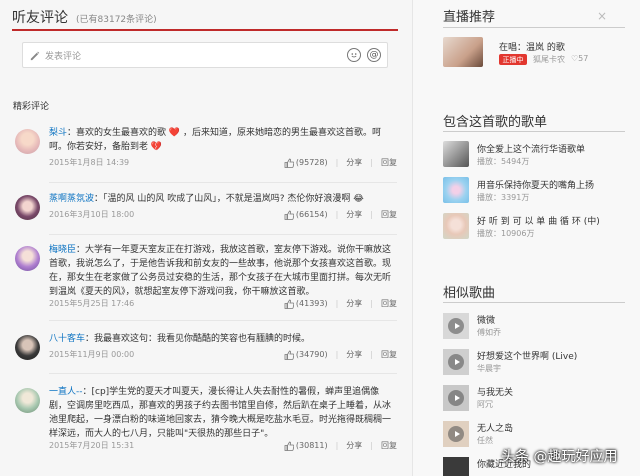  I want to click on similar-song-item: 好想爱这个世界啊 (Live) 华晨宇, so click(534, 364).